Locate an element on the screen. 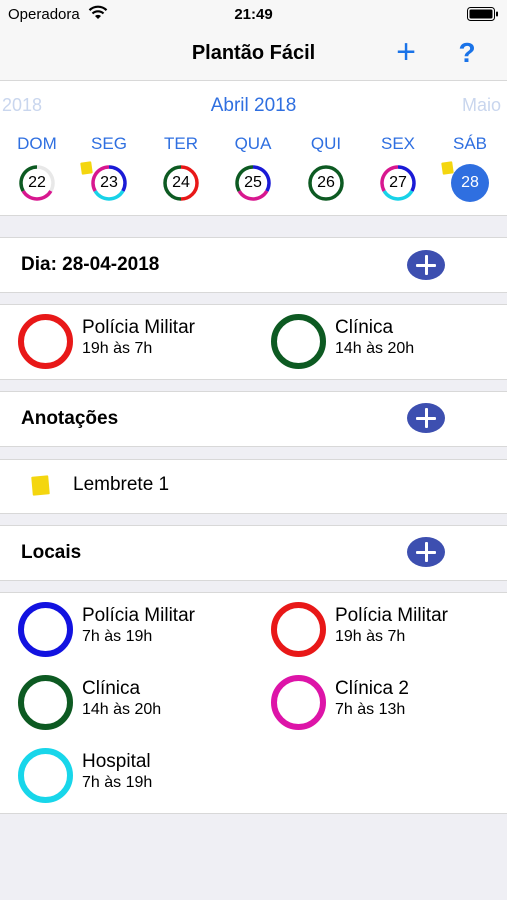 The image size is (507, 900). note-icon is located at coordinates (40, 485).